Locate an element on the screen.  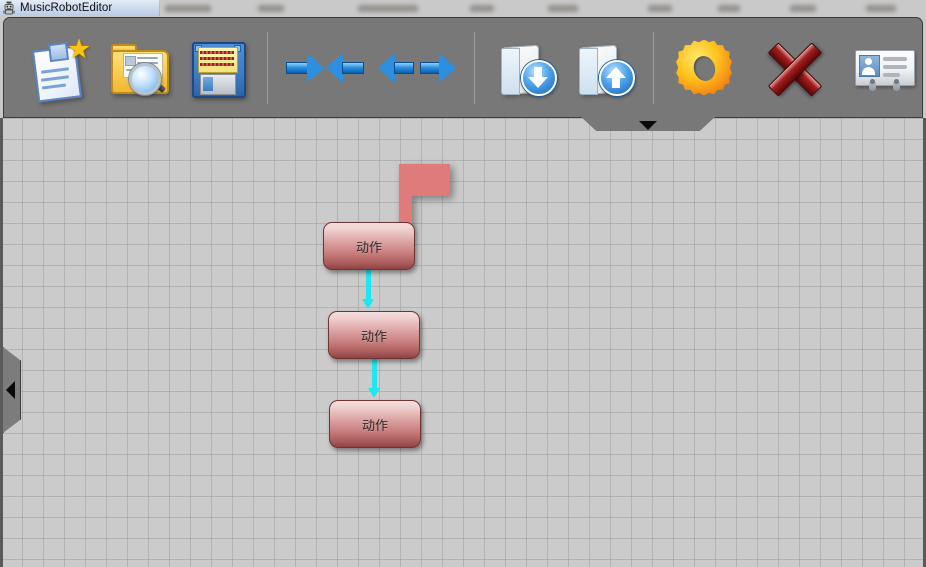
export-button is located at coordinates (603, 68).